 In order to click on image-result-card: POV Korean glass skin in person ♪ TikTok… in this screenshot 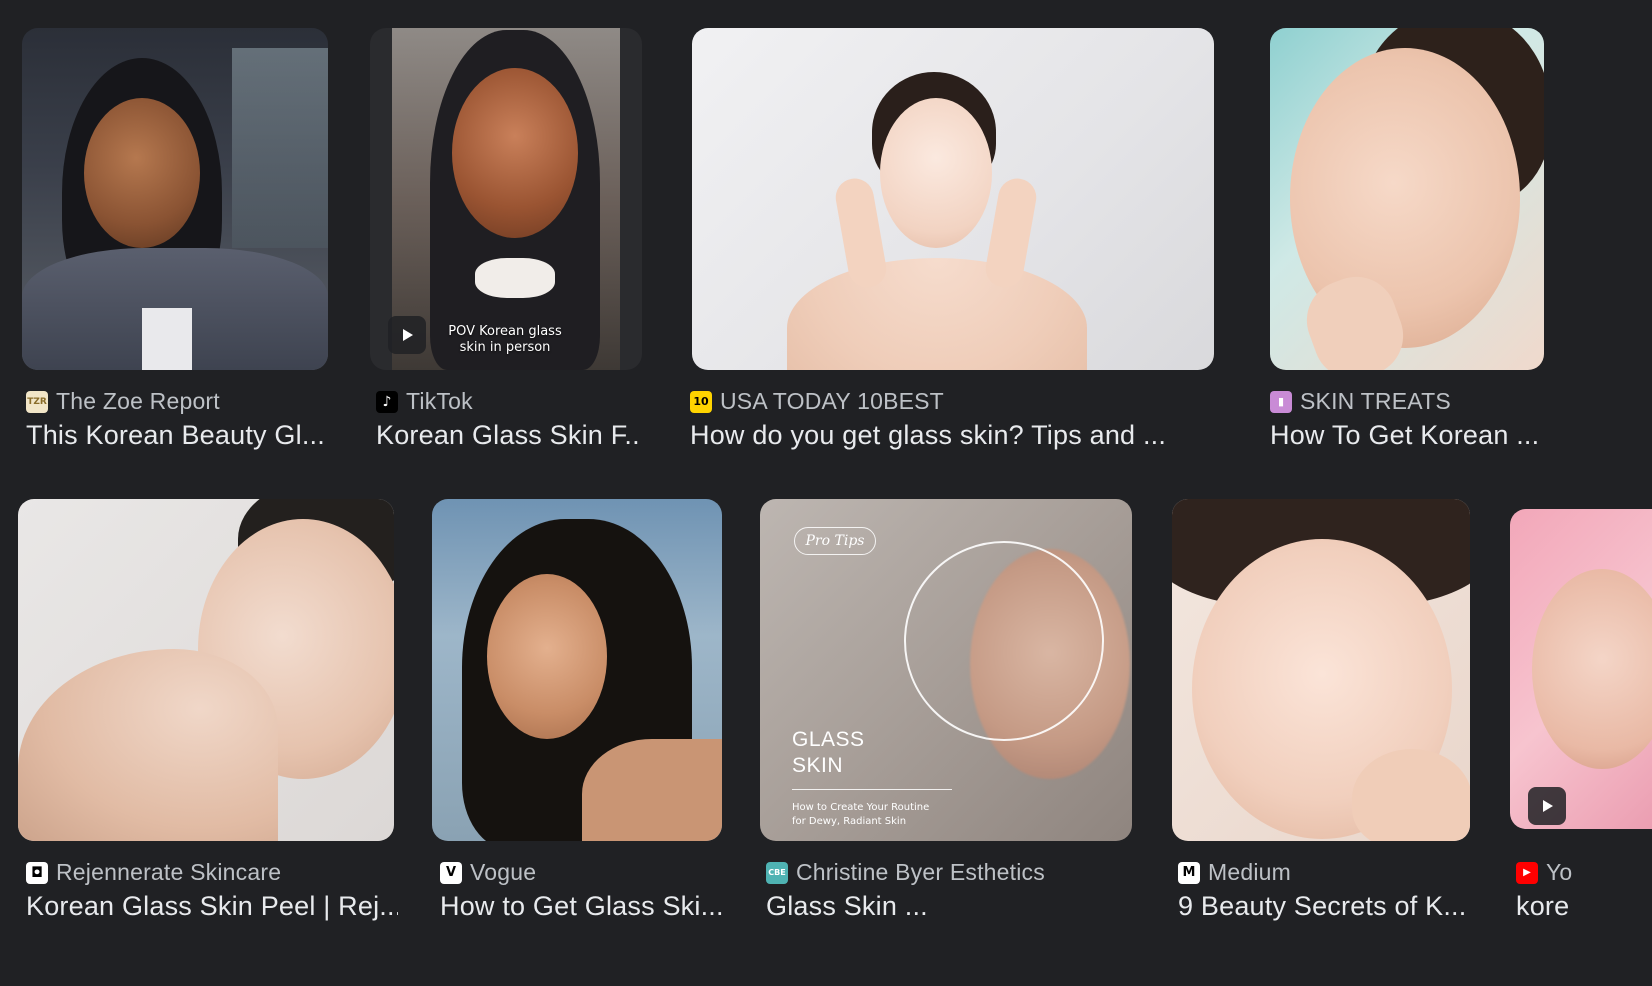, I will do `click(506, 243)`.